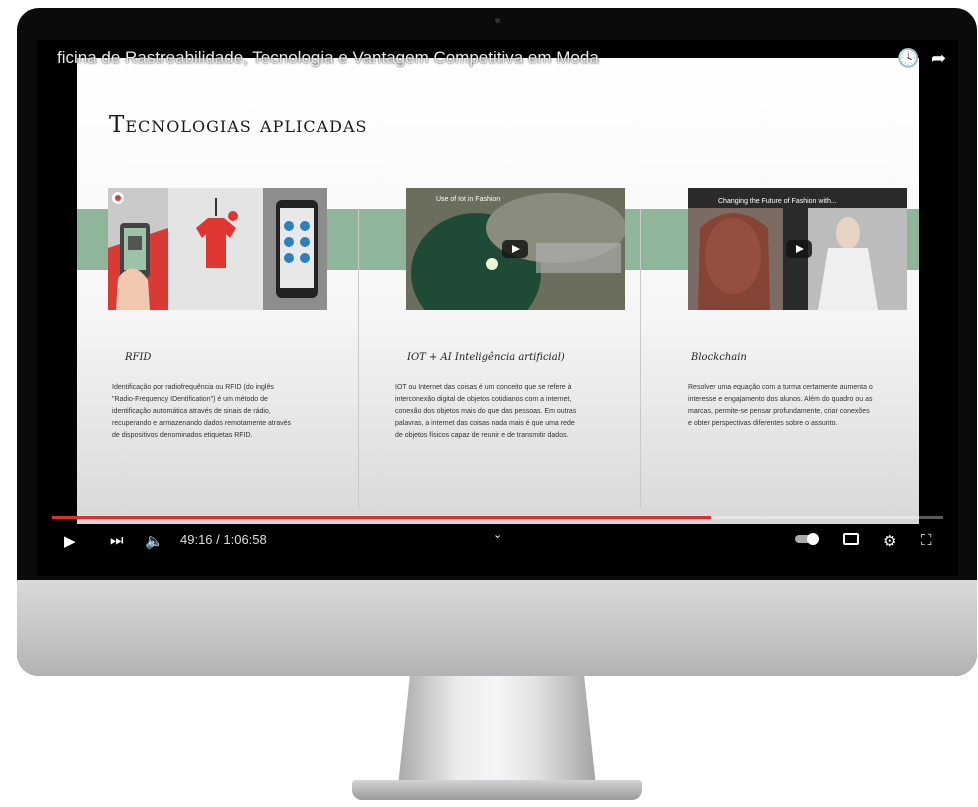 Image resolution: width=978 pixels, height=807 pixels. What do you see at coordinates (117, 540) in the screenshot?
I see `skip-next-icon: ⏭` at bounding box center [117, 540].